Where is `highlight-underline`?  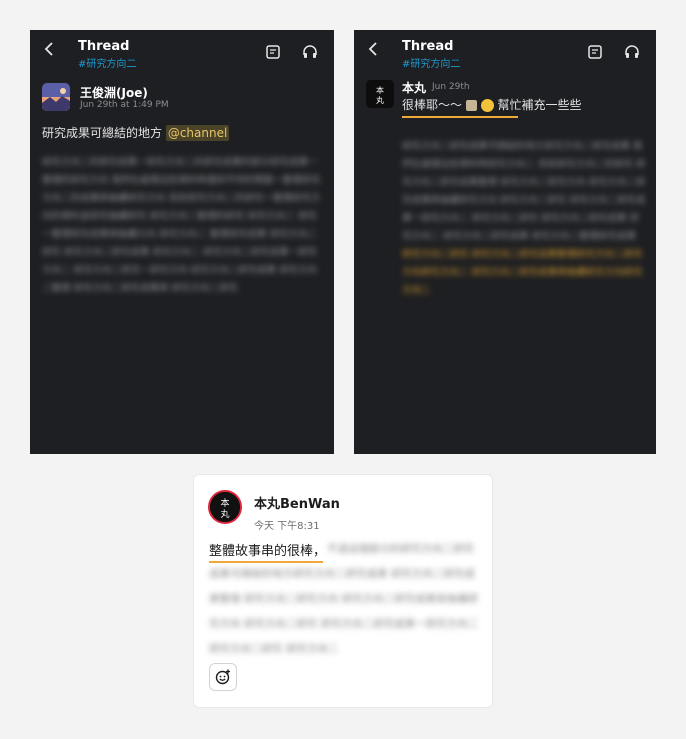 highlight-underline is located at coordinates (460, 117).